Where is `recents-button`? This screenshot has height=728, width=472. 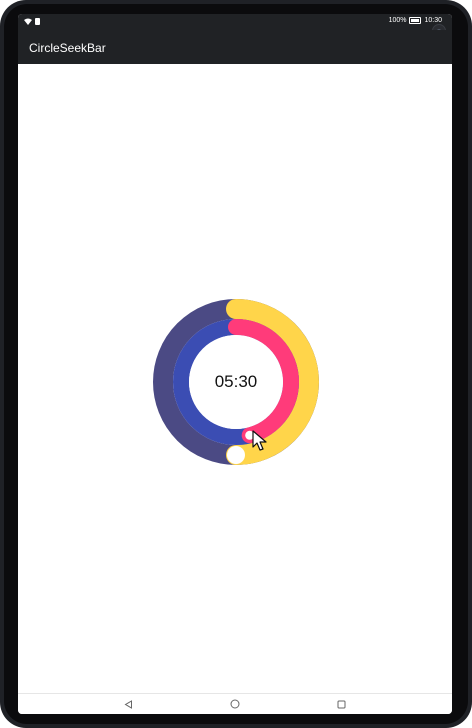
recents-button is located at coordinates (341, 704).